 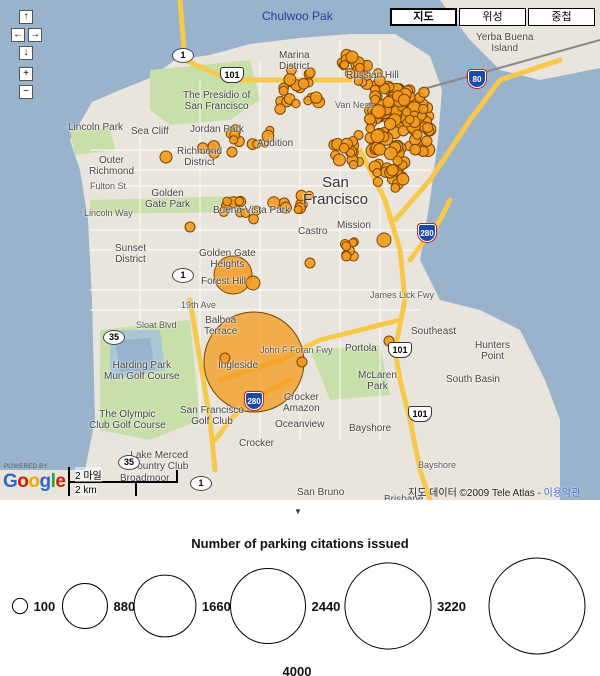 I want to click on label-bayshore-road: Bayshore, so click(x=437, y=465).